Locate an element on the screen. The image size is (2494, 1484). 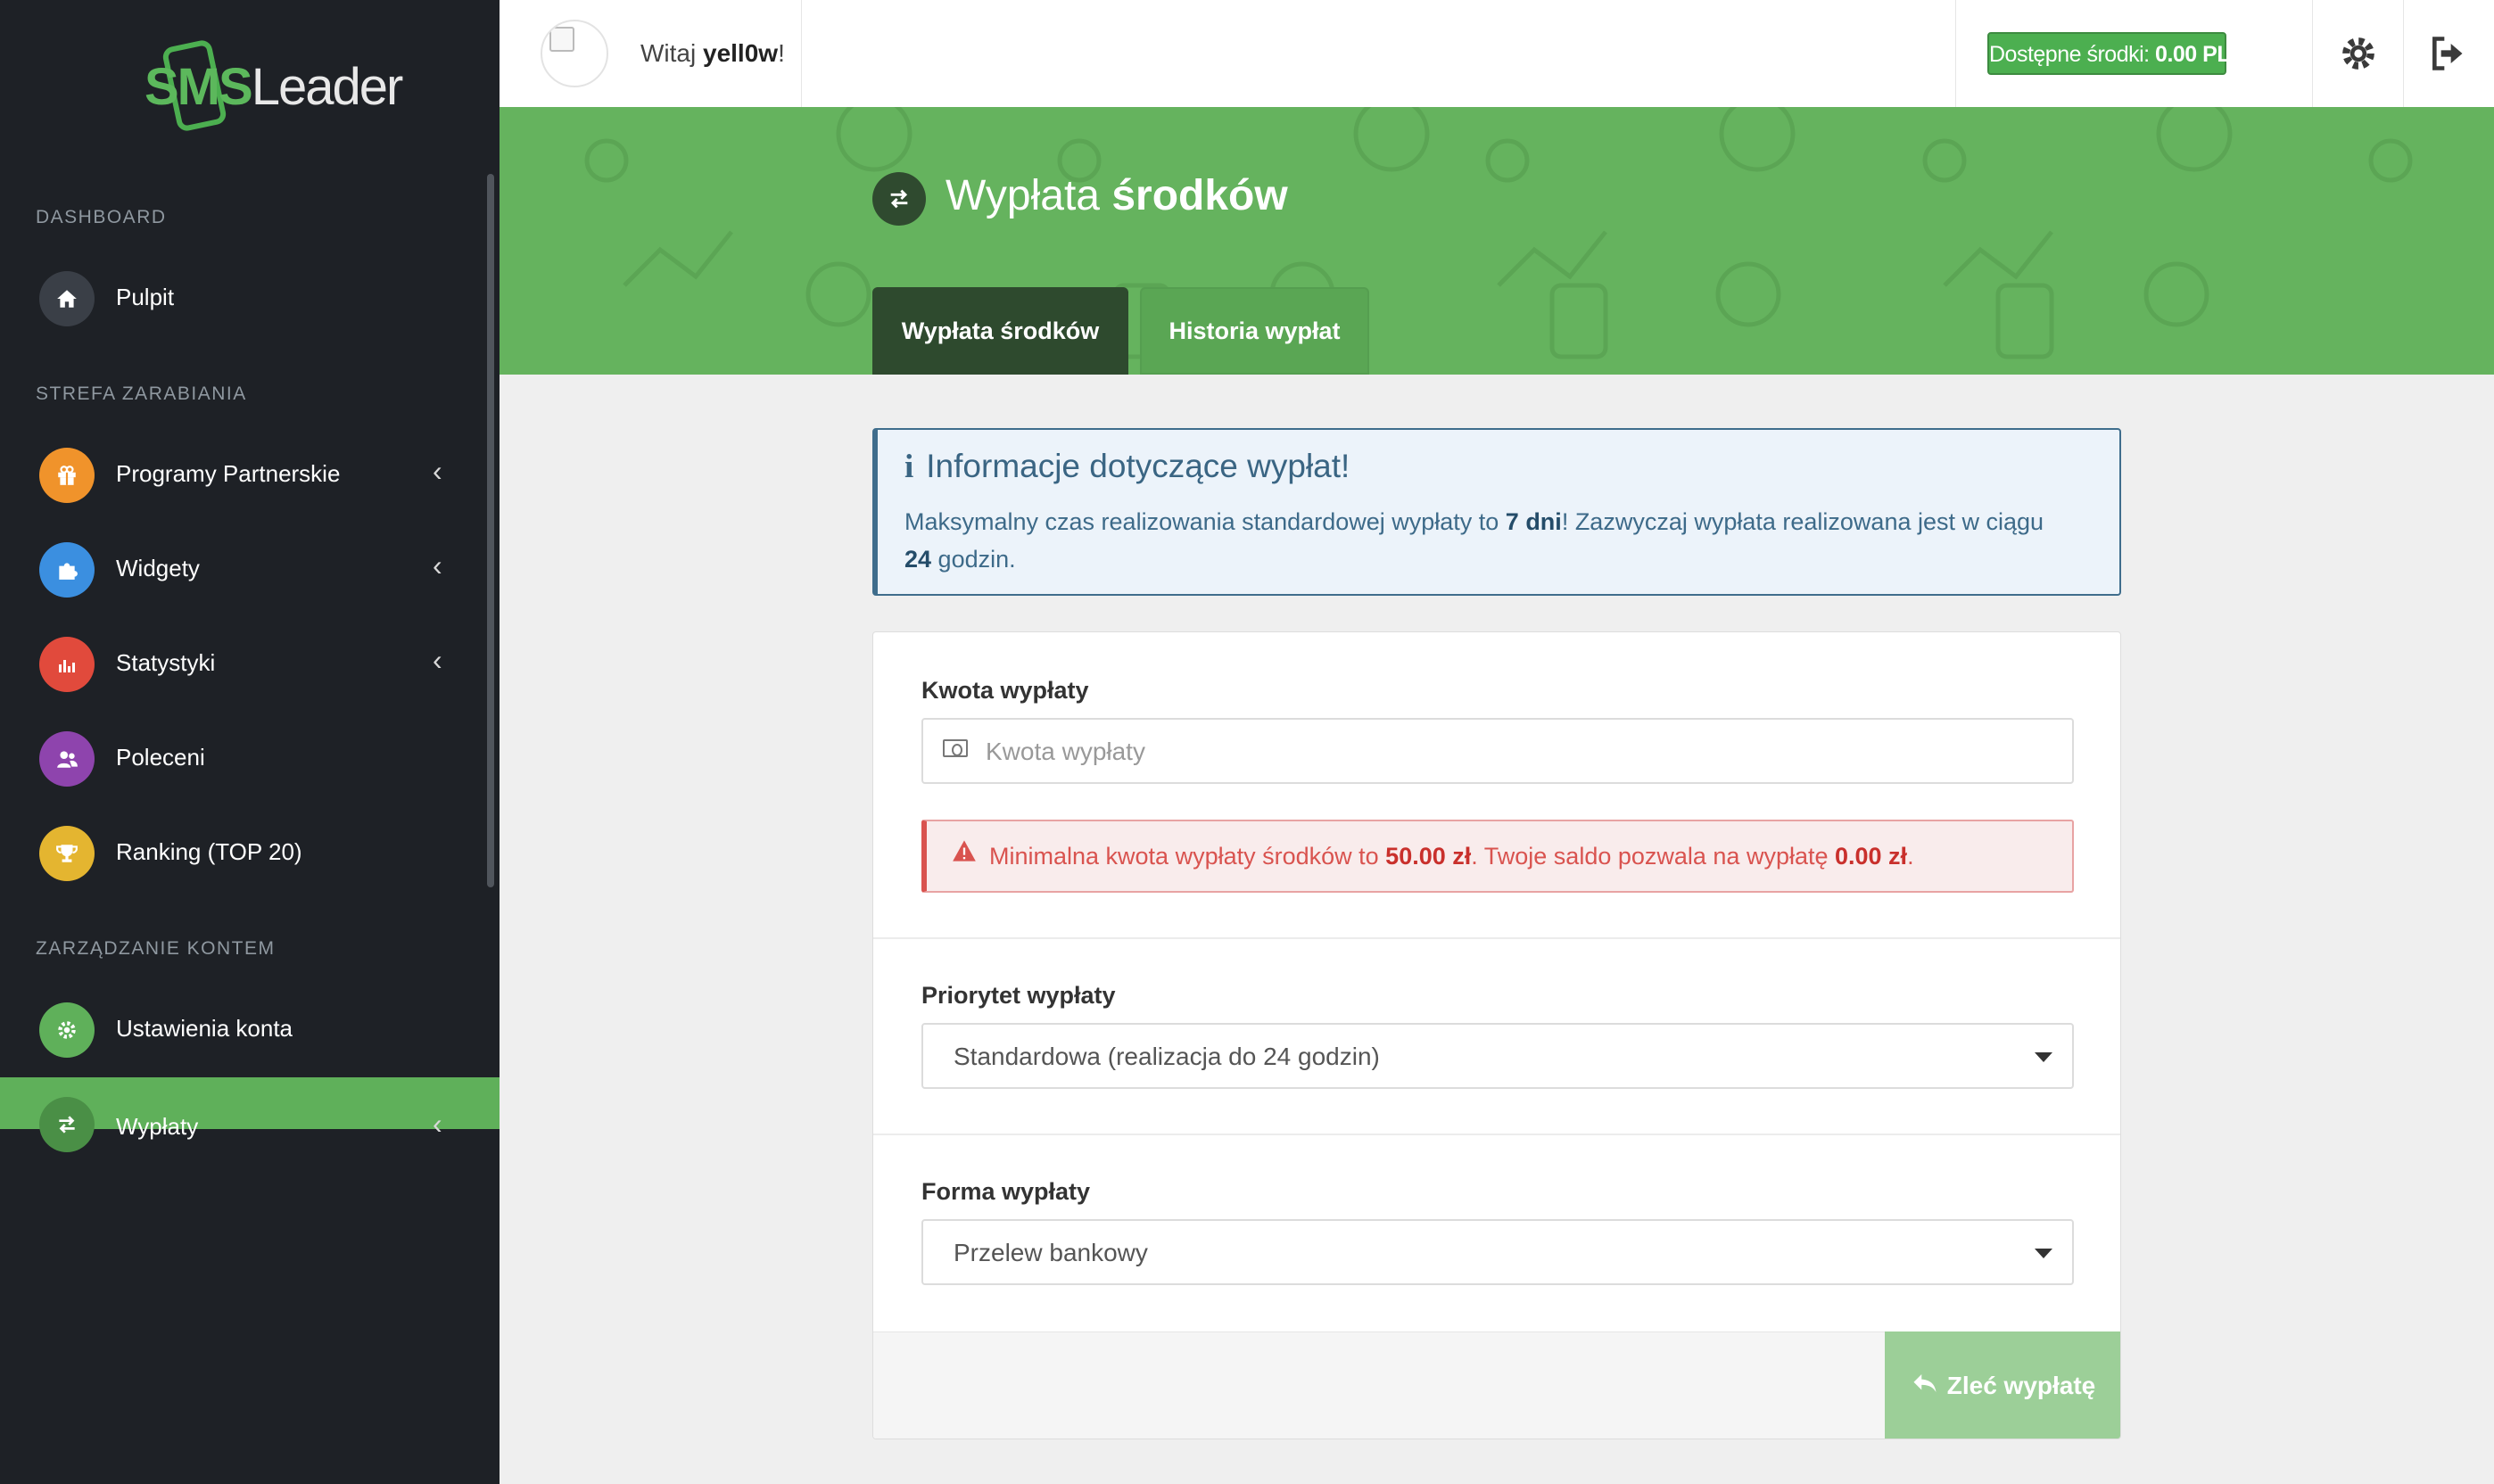
broken-image-icon is located at coordinates (561, 40).